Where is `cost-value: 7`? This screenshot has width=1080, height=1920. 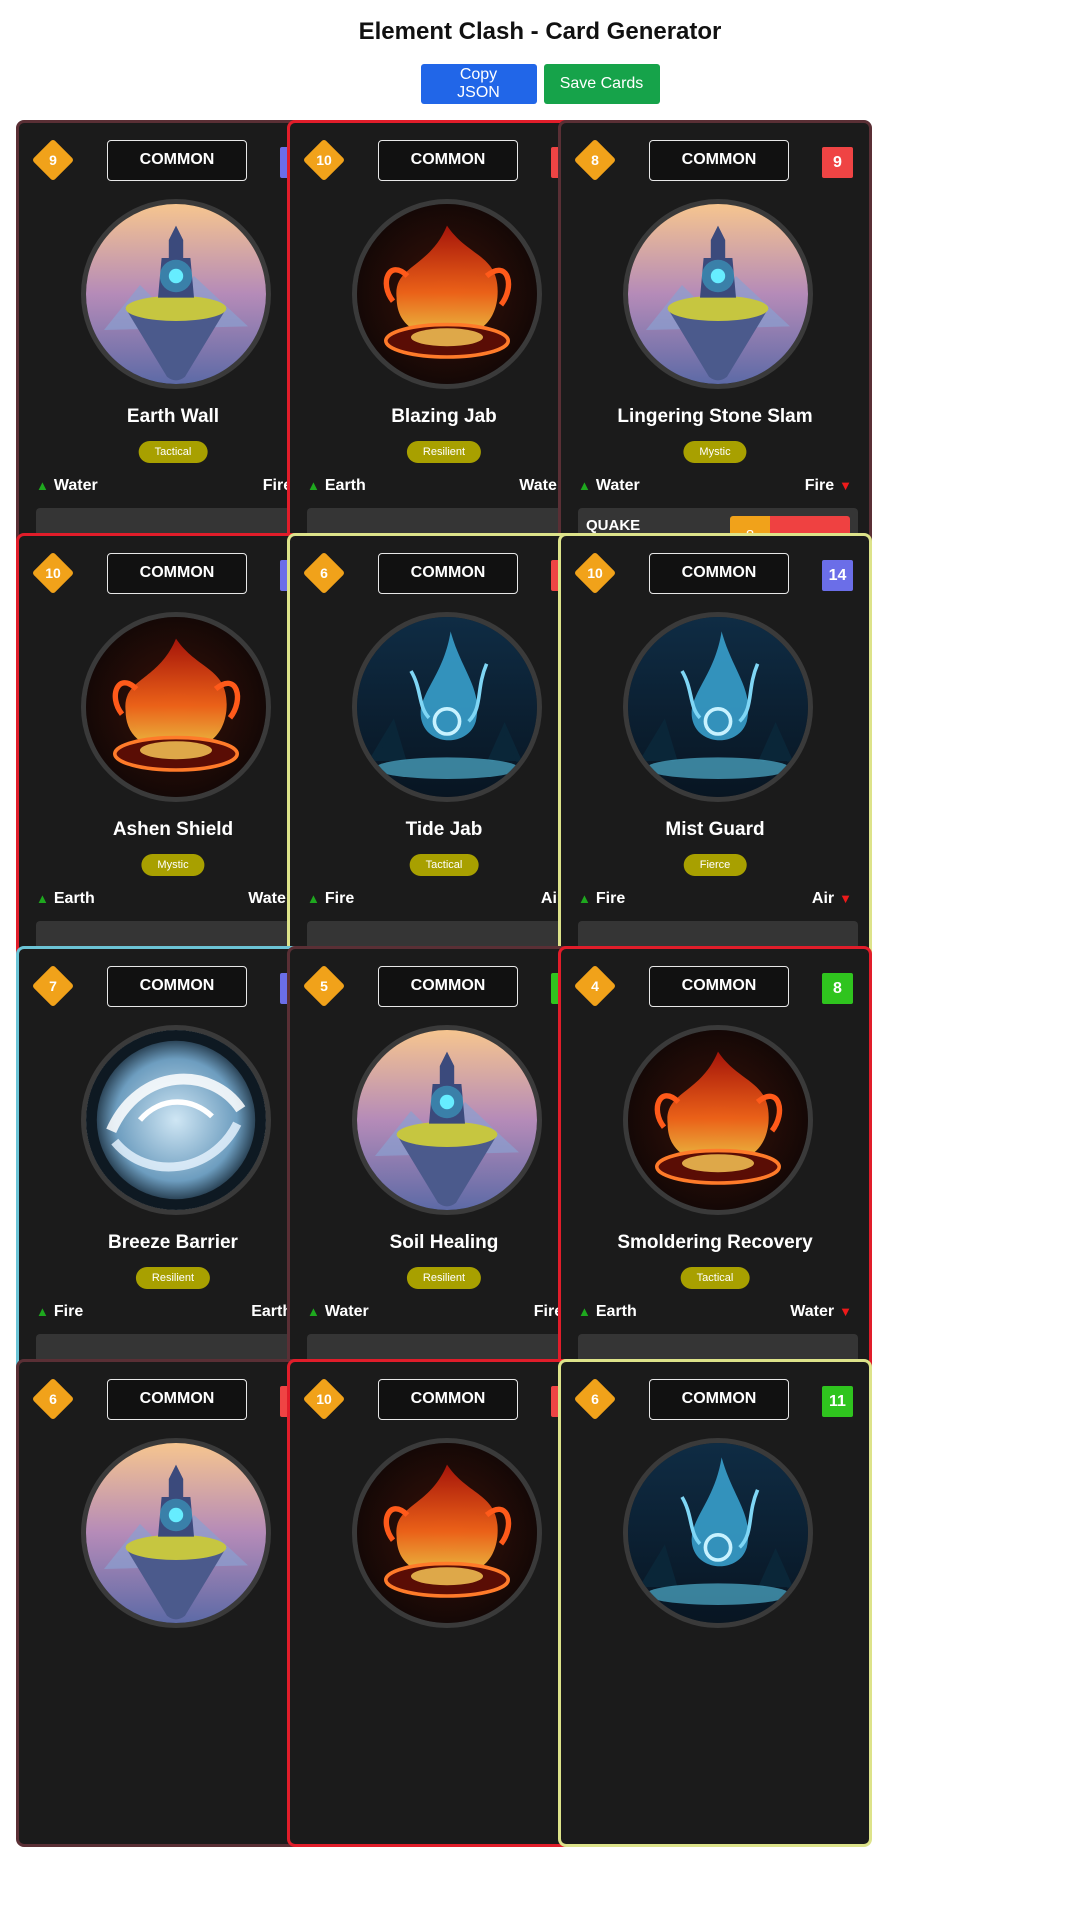
cost-value: 7 is located at coordinates (53, 986).